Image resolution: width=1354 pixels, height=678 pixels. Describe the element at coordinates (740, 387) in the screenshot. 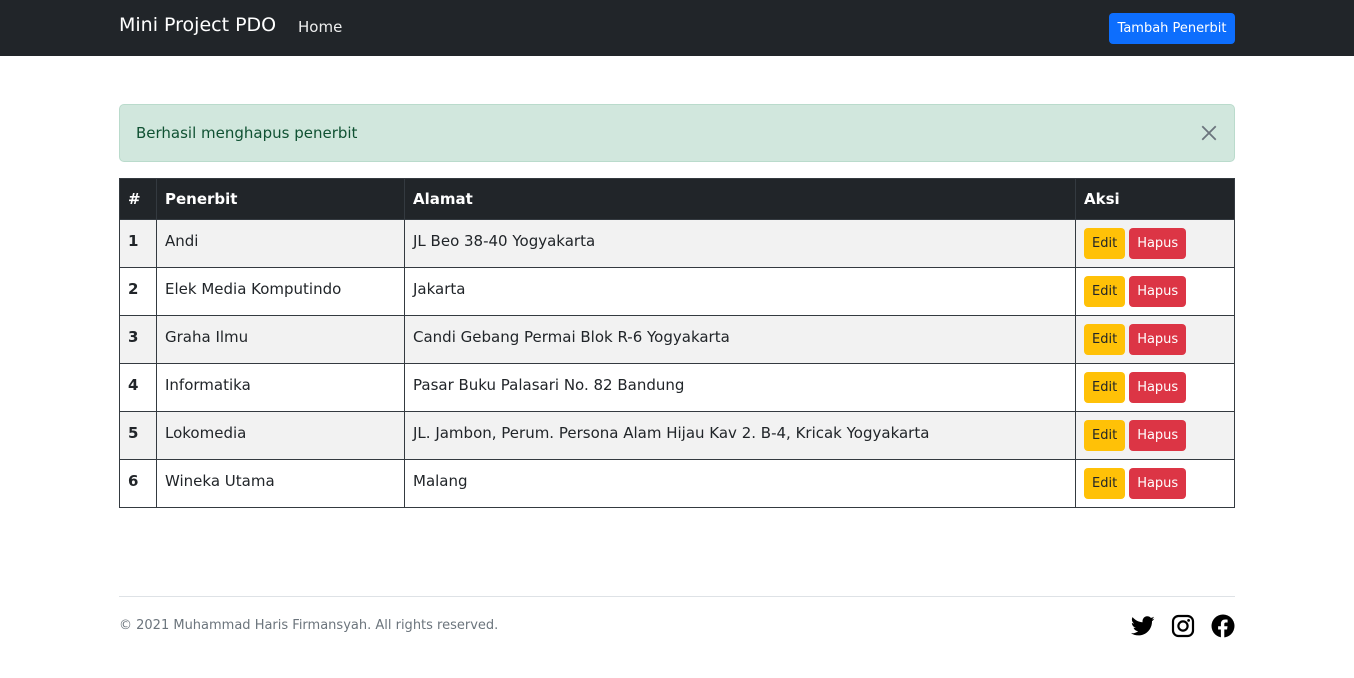

I see `row-alamat: Pasar Buku Palasari No. 82 Bandung` at that location.